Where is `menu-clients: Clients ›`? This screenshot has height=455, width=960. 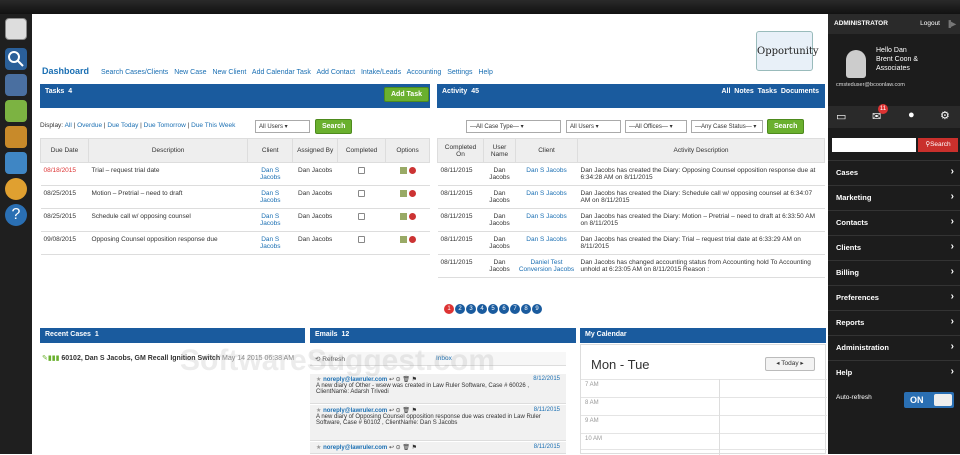
menu-clients: Clients › is located at coordinates (894, 247).